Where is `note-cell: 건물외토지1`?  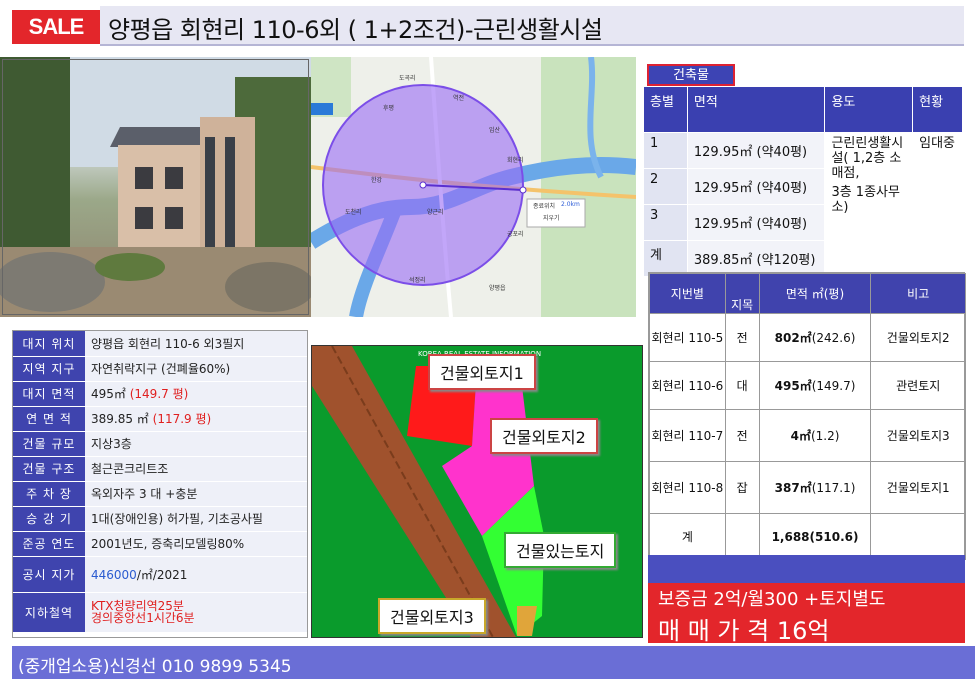
note-cell: 건물외토지1 is located at coordinates (918, 487).